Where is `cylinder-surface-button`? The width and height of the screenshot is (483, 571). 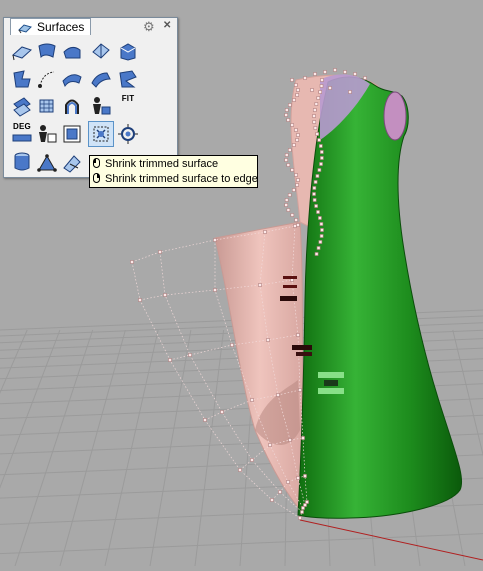
cylinder-surface-button is located at coordinates (22, 162).